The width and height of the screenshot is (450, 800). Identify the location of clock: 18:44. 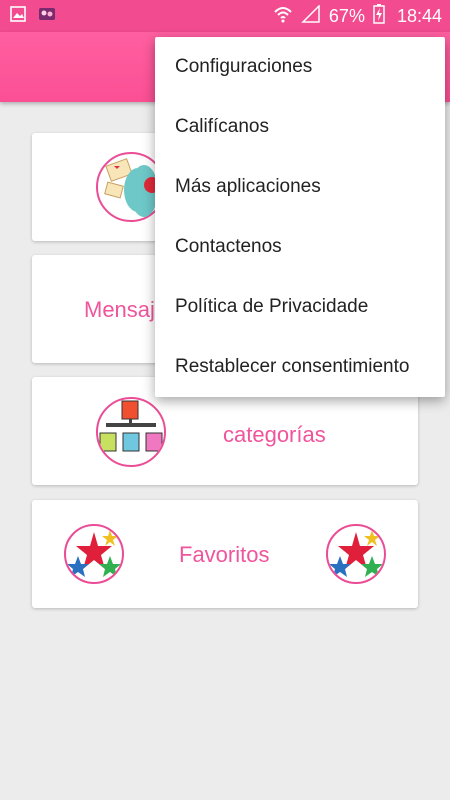
(419, 15).